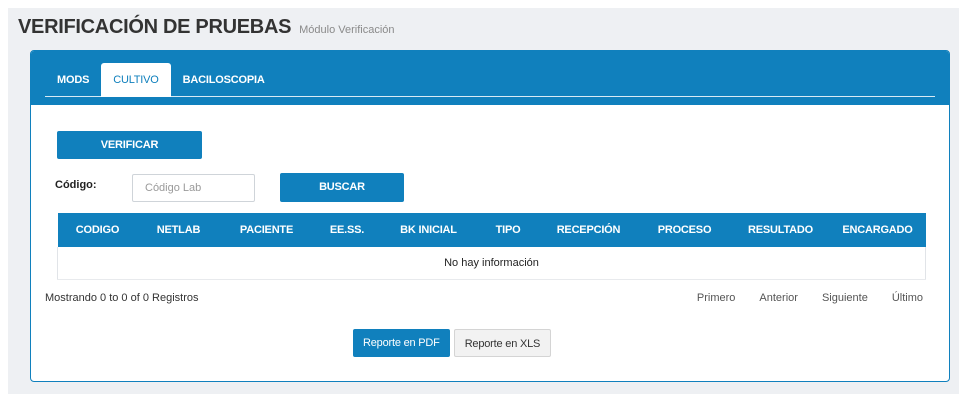 The height and width of the screenshot is (394, 959). What do you see at coordinates (401, 343) in the screenshot?
I see `report-pdf-button: Reporte en PDF` at bounding box center [401, 343].